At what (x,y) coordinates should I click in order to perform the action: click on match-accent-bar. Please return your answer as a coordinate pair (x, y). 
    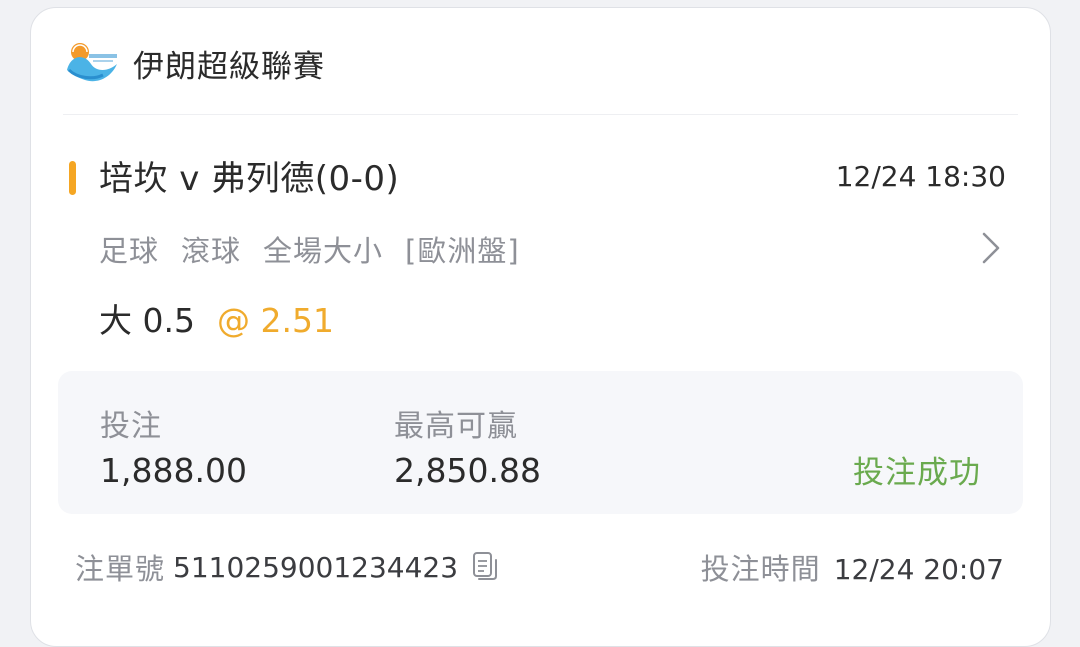
    Looking at the image, I should click on (72, 178).